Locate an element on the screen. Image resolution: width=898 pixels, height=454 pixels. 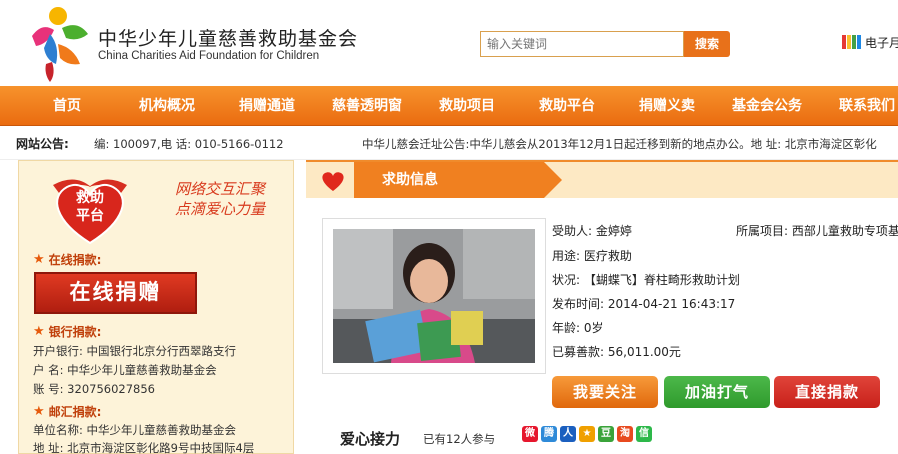
slogan-line1: 网络交互汇聚 is located at coordinates (220, 189).